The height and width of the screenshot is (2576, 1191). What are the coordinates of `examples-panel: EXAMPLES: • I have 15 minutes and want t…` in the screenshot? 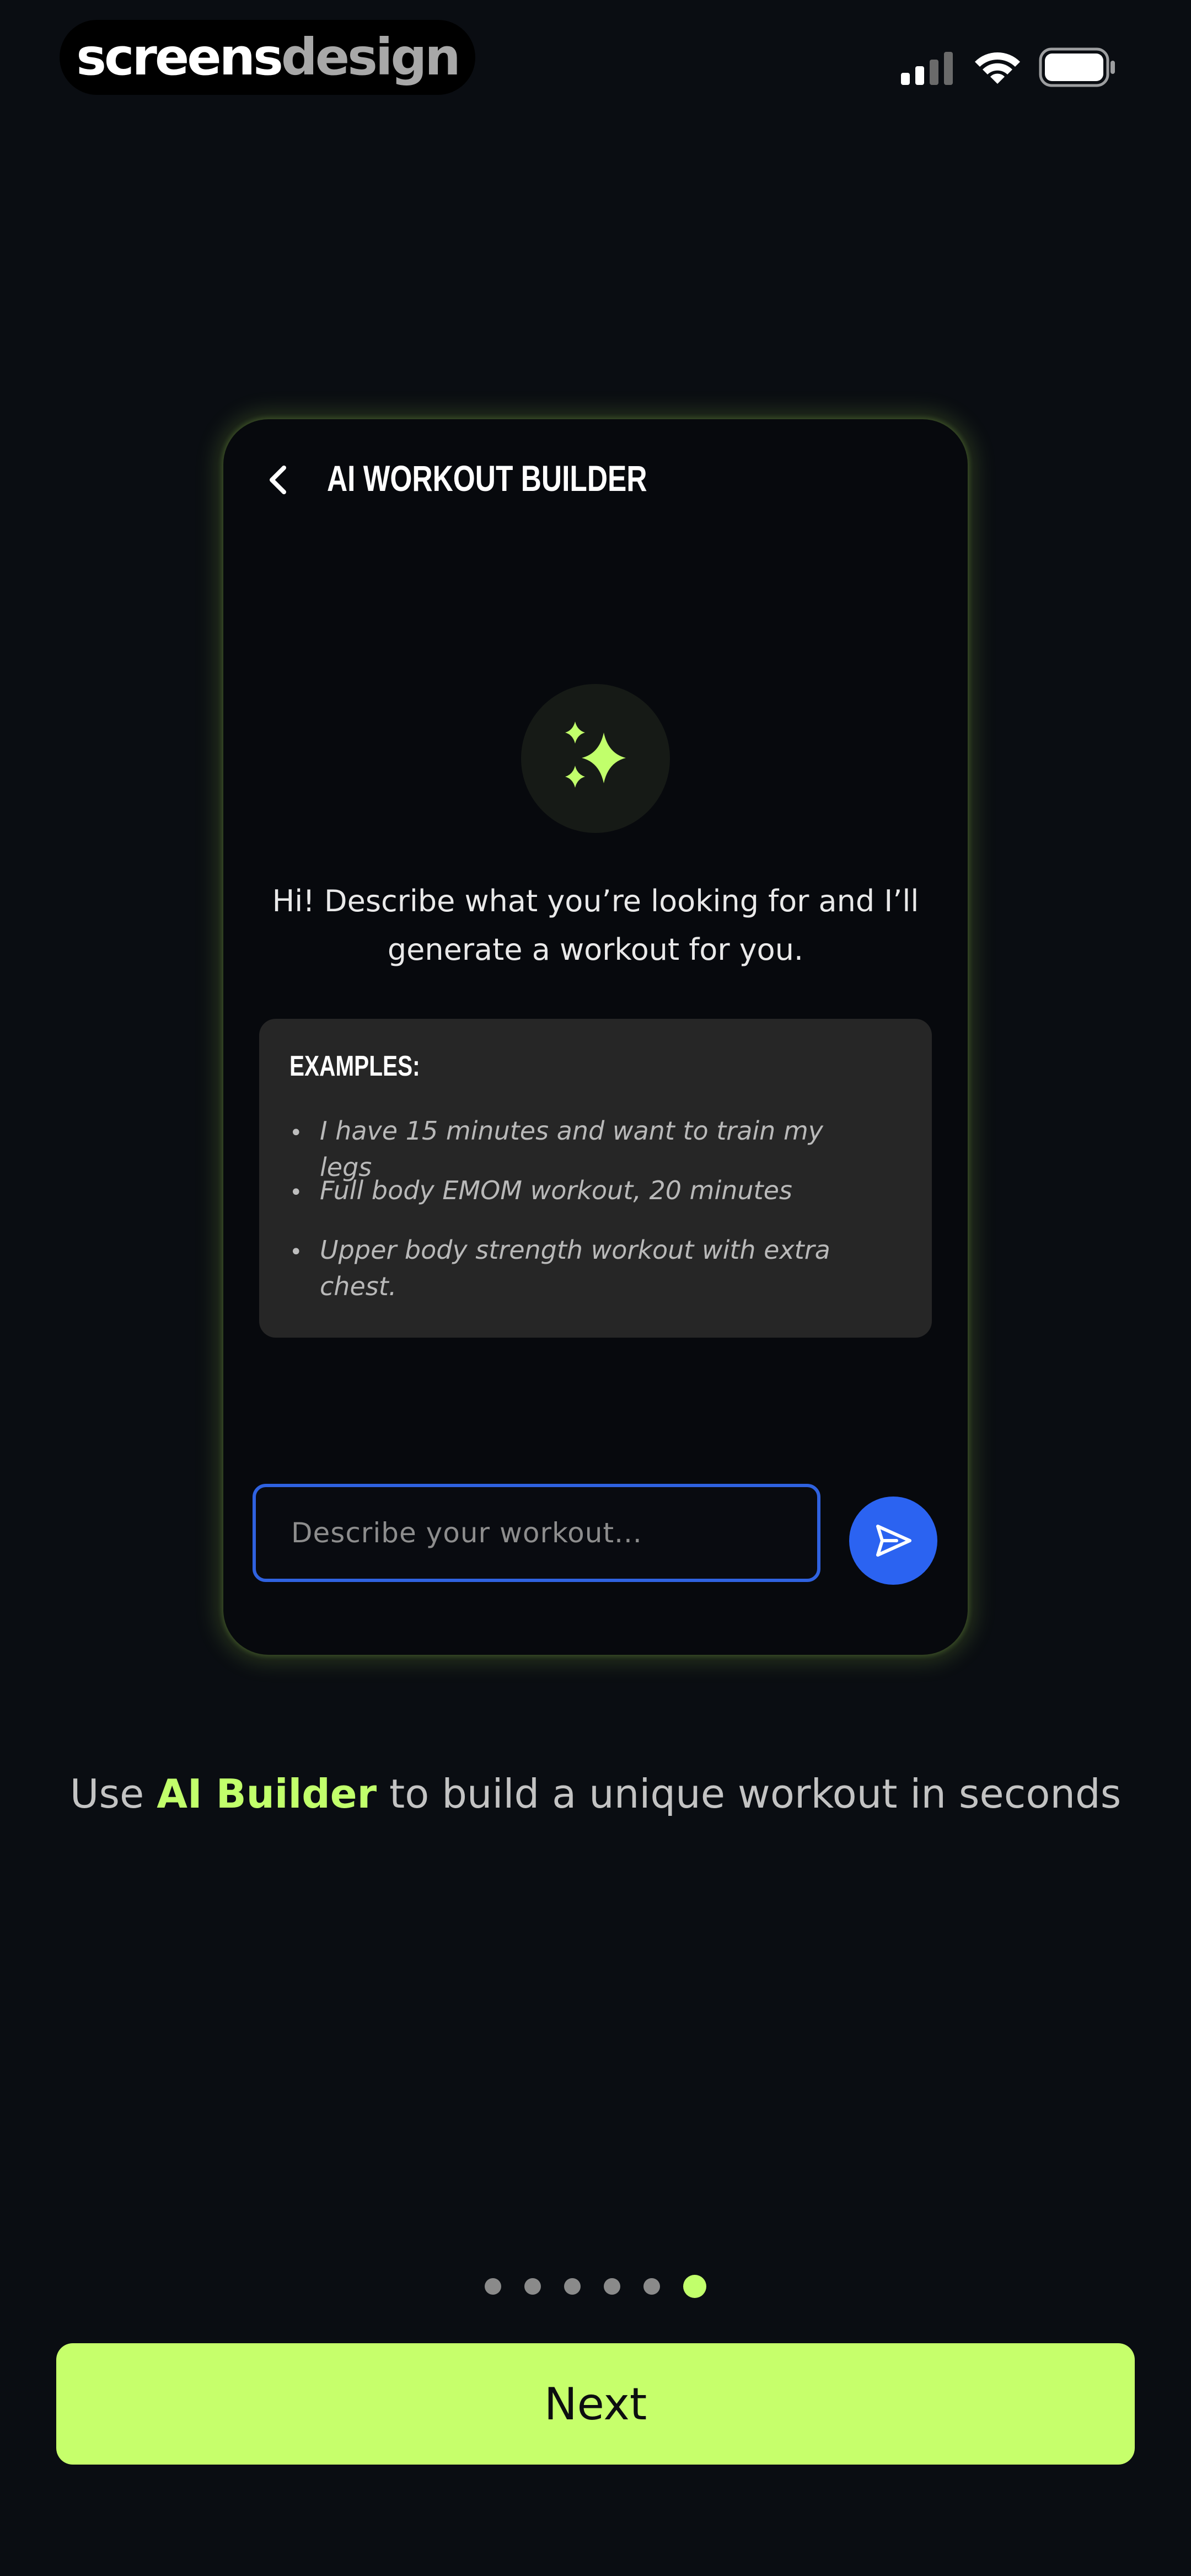 It's located at (595, 1178).